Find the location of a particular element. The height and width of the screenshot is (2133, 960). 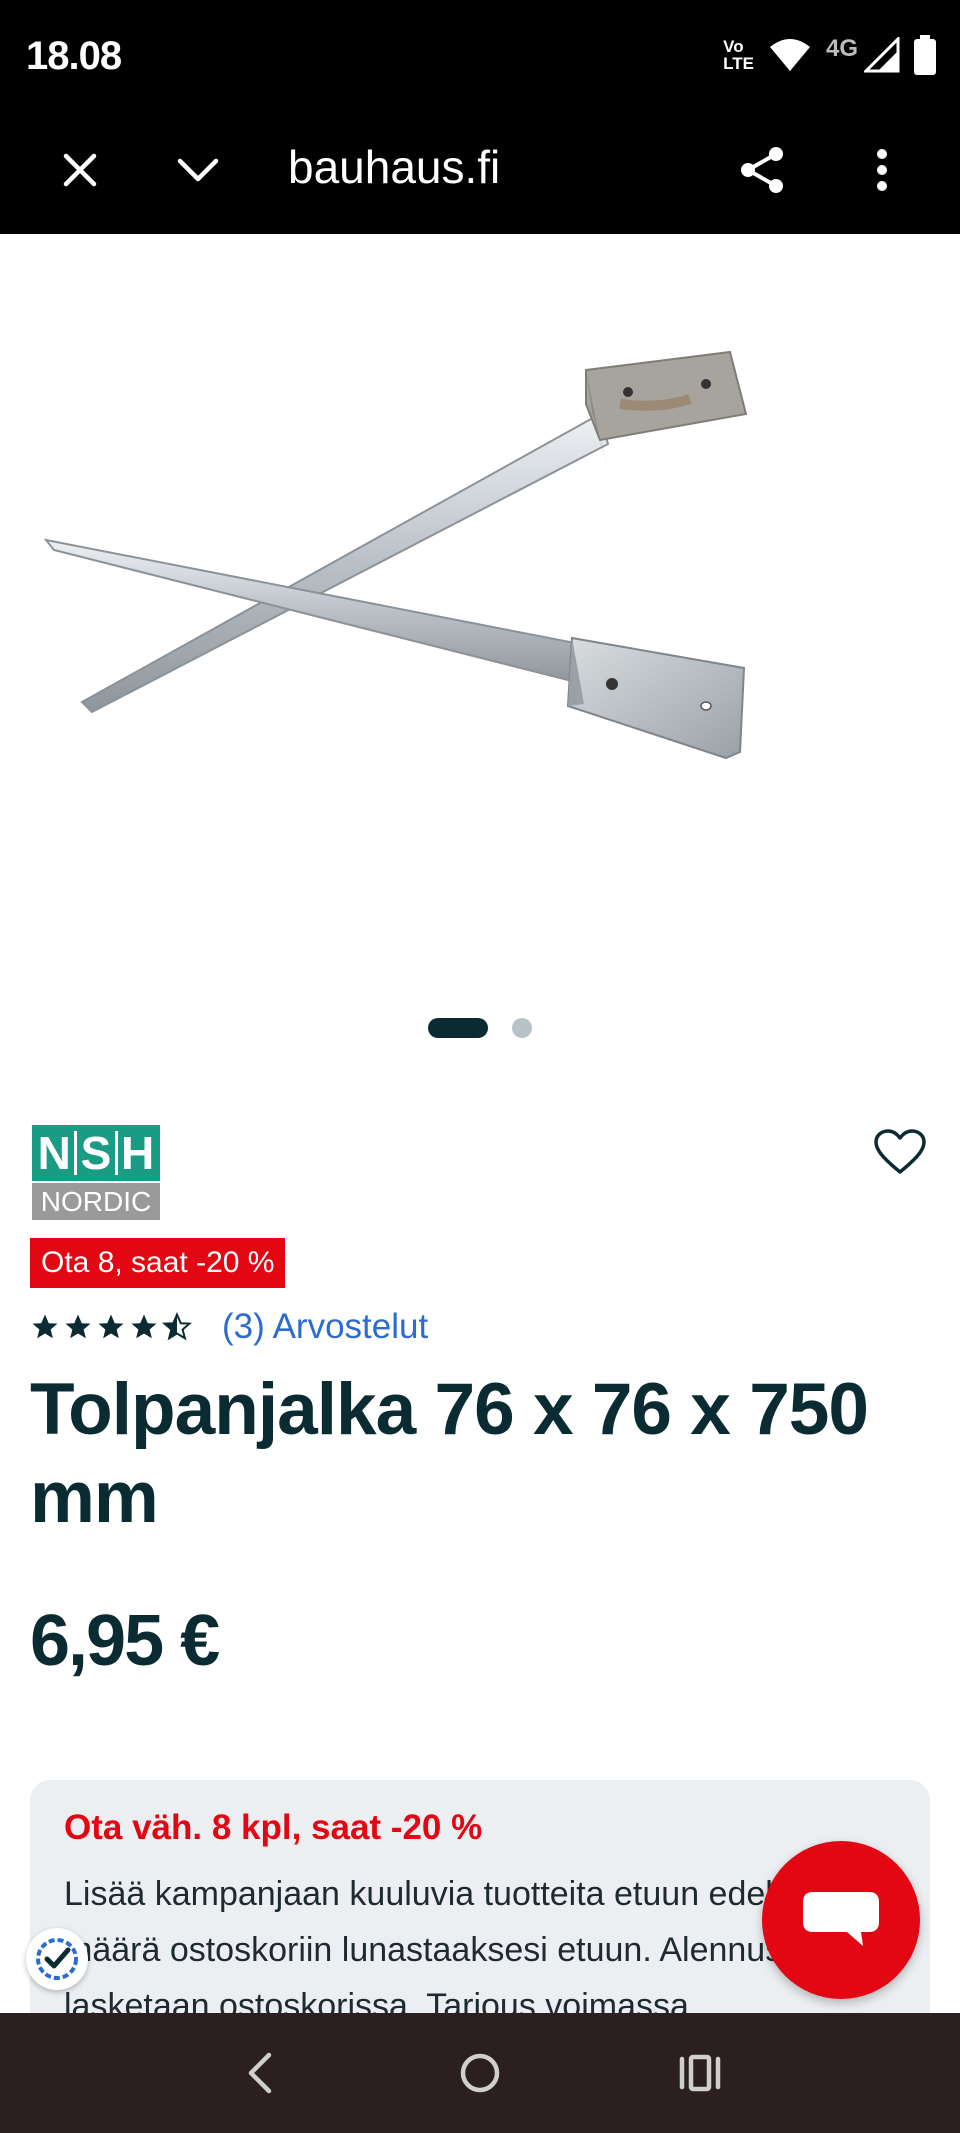

reviews-link: (3) Arvostelut is located at coordinates (325, 1327).